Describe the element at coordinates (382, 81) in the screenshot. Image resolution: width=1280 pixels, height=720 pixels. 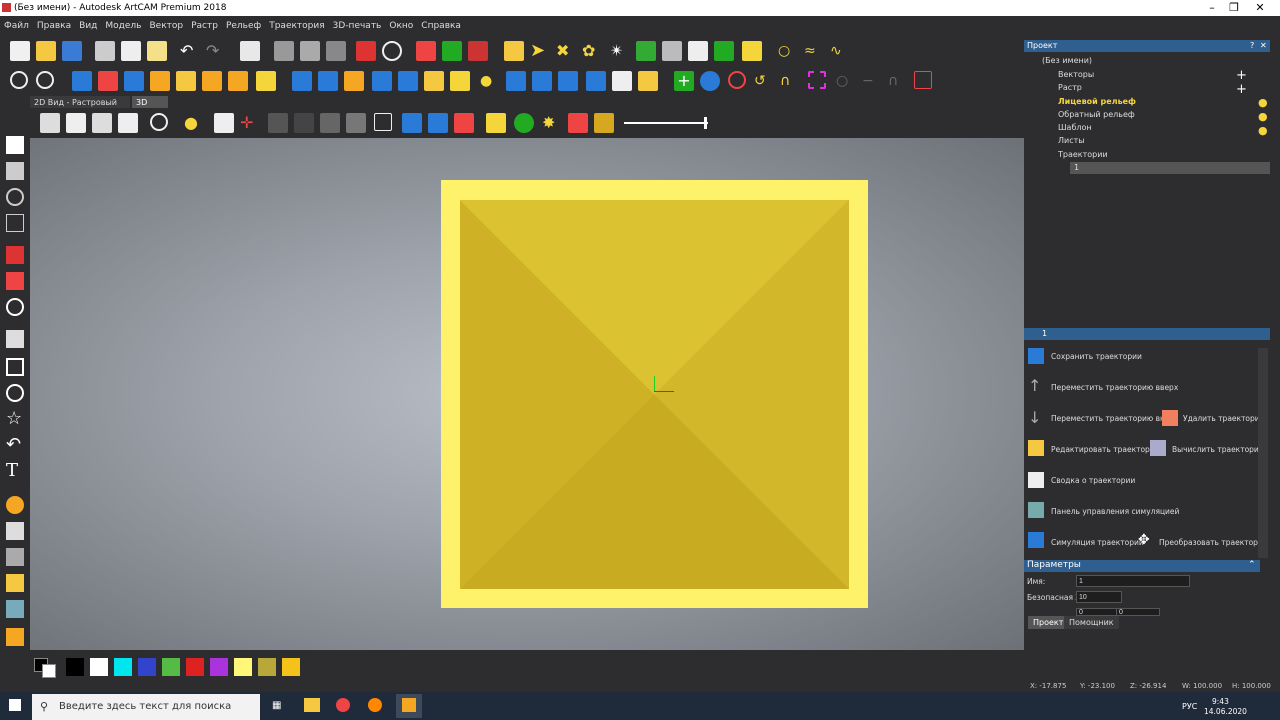
I see `offset-icon` at that location.